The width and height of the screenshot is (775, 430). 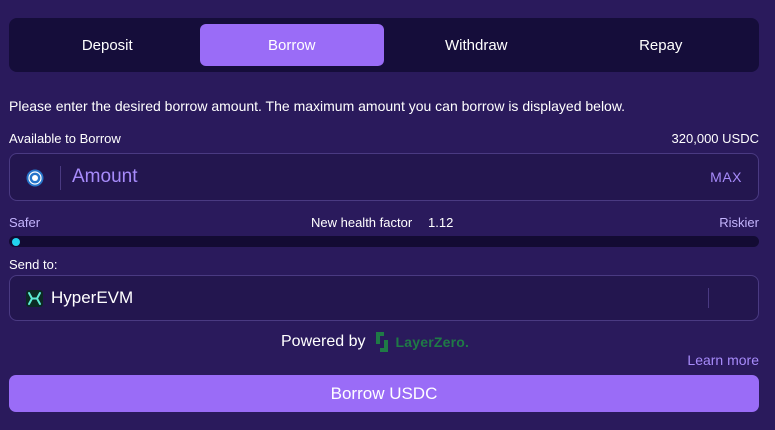 What do you see at coordinates (352, 177) in the screenshot?
I see `amount-input` at bounding box center [352, 177].